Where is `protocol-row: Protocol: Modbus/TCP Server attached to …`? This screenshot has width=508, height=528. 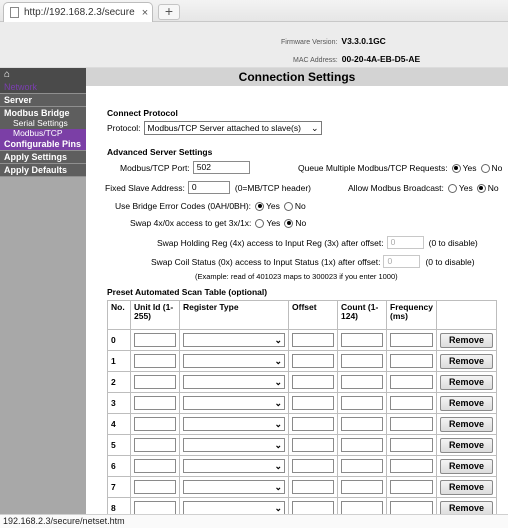
protocol-row: Protocol: Modbus/TCP Server attached to … is located at coordinates (214, 128).